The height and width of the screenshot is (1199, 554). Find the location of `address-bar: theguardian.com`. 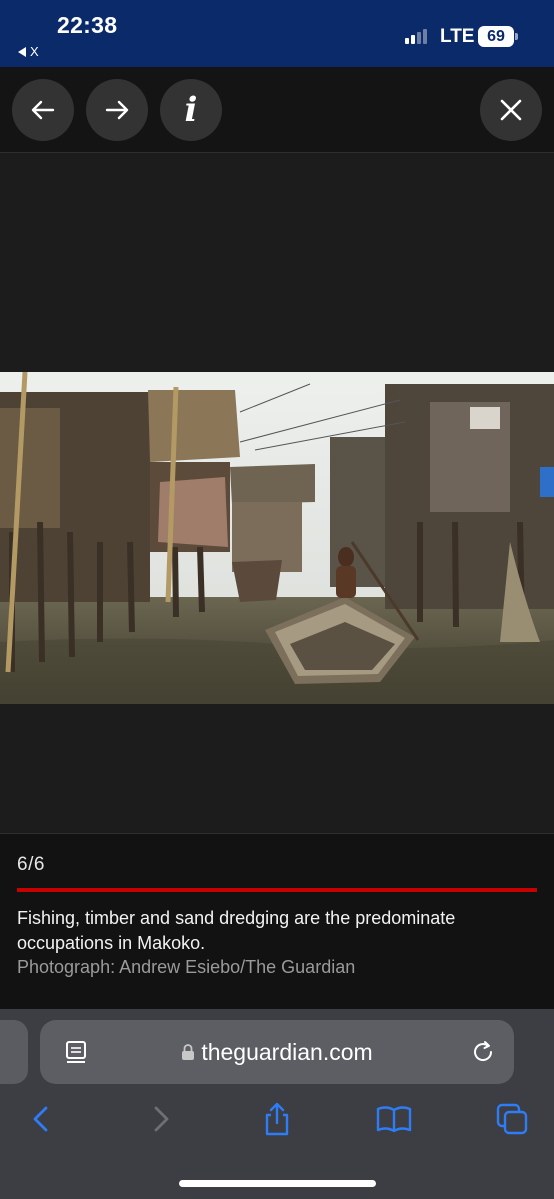

address-bar: theguardian.com is located at coordinates (277, 1052).